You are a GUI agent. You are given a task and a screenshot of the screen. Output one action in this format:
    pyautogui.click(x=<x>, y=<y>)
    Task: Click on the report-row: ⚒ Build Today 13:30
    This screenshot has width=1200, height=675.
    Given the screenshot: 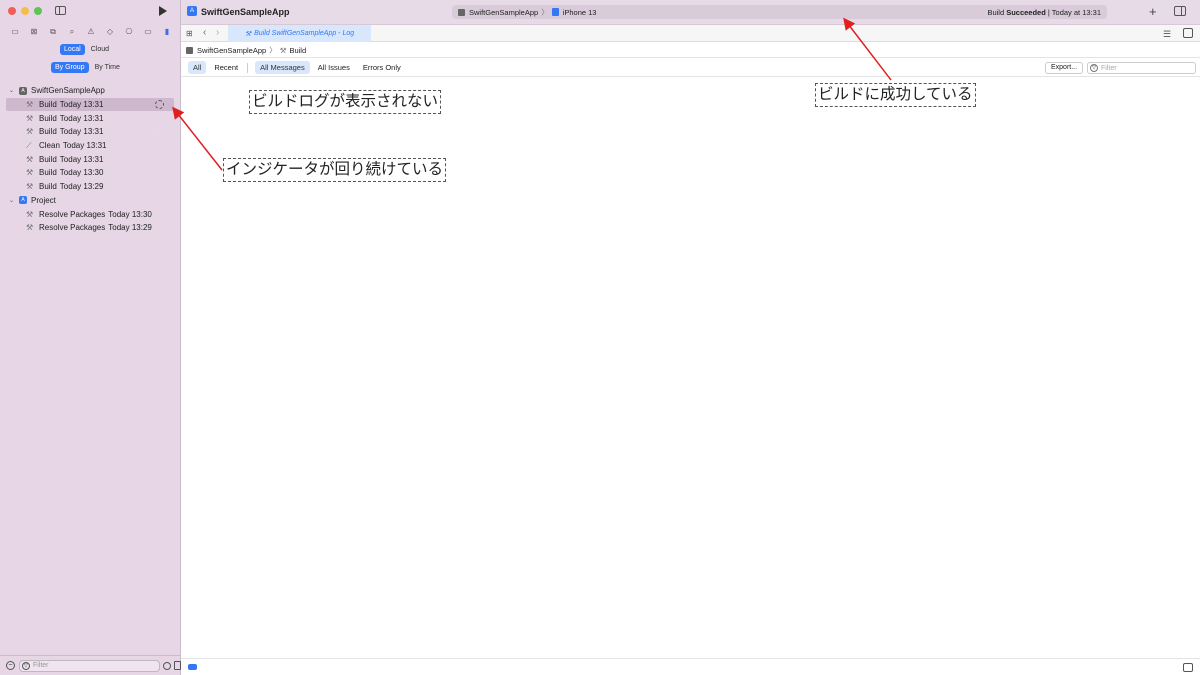 What is the action you would take?
    pyautogui.click(x=90, y=173)
    